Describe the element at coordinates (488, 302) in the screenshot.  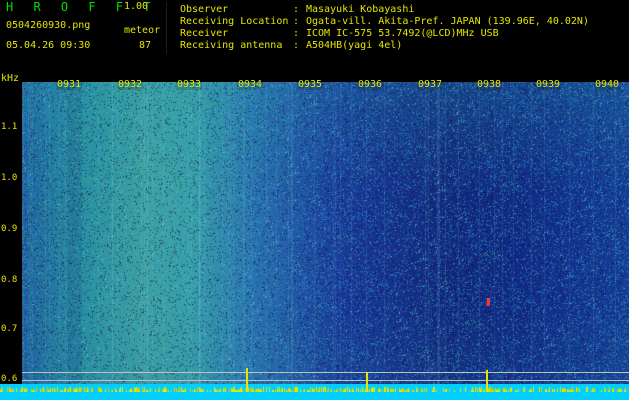
I see `meteor-echo-mark` at that location.